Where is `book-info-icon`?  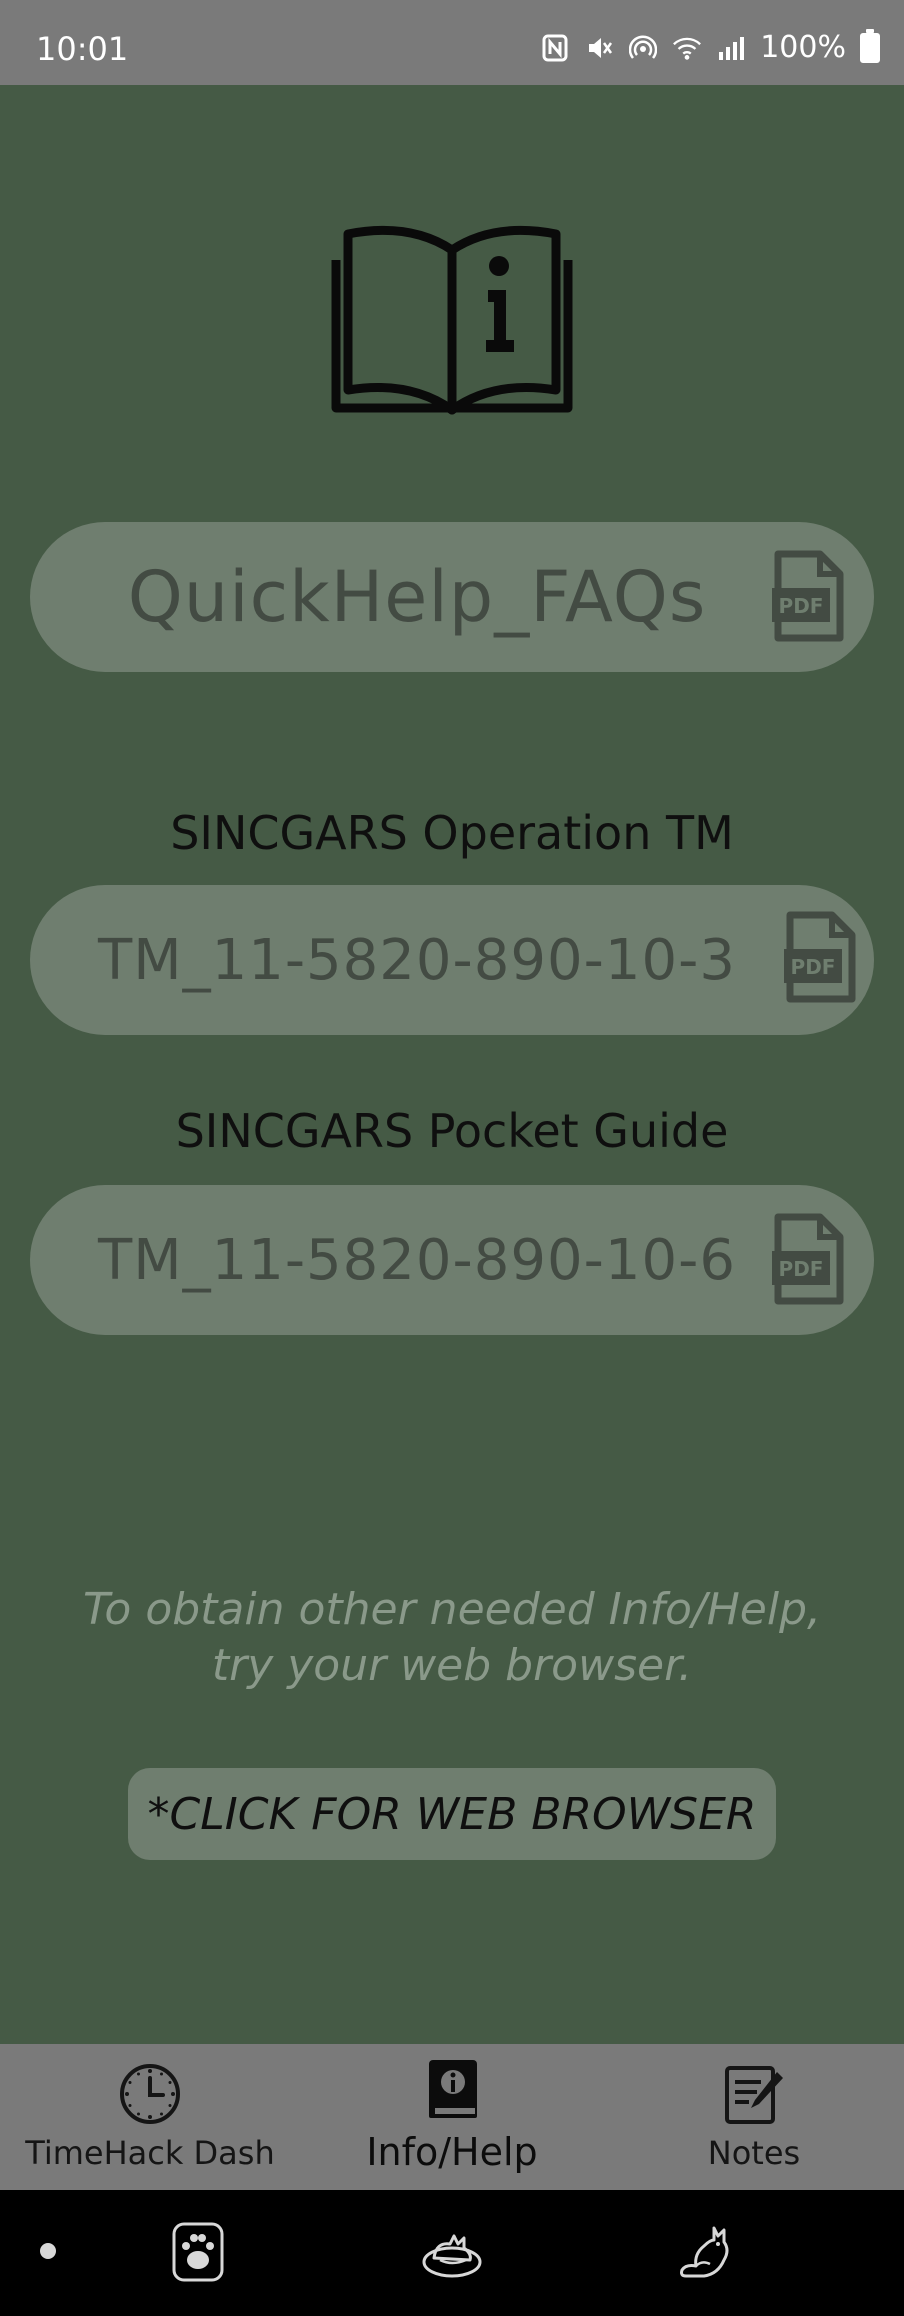
book-info-icon is located at coordinates (452, 320).